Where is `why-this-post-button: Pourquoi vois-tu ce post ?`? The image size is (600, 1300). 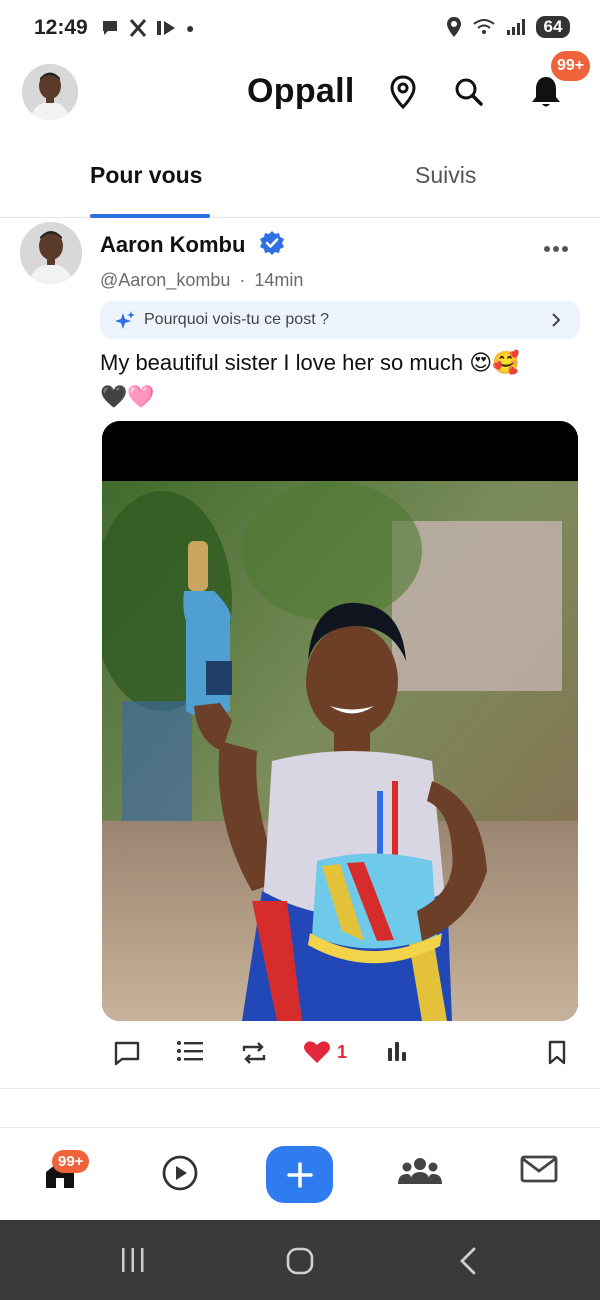
why-this-post-button: Pourquoi vois-tu ce post ? is located at coordinates (340, 320).